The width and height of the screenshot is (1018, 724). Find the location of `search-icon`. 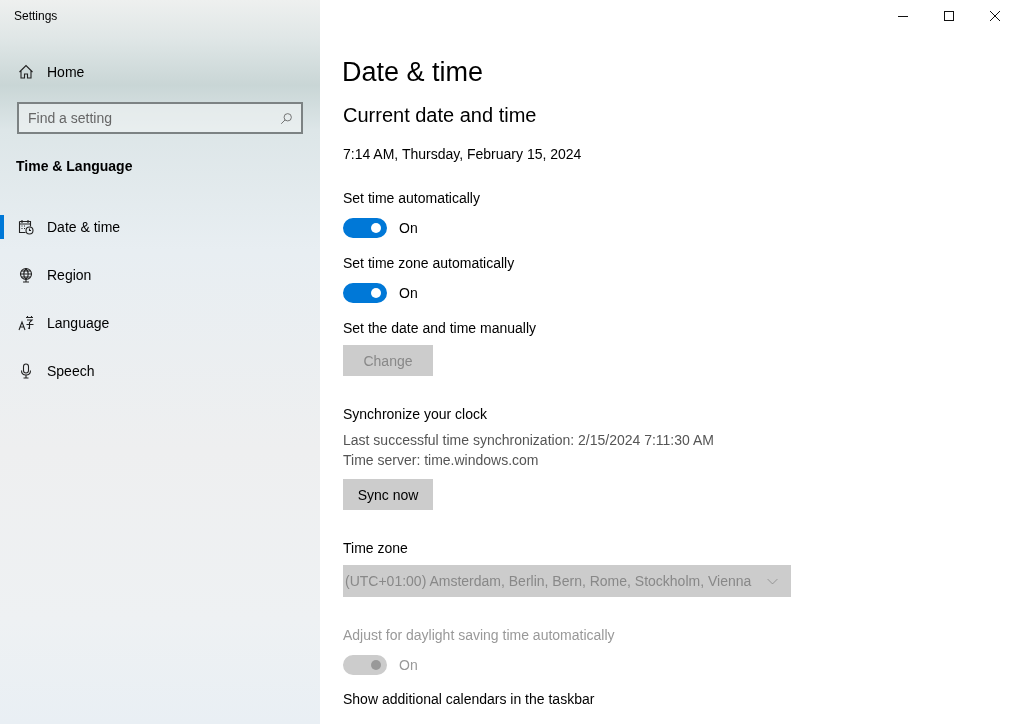

search-icon is located at coordinates (286, 118).